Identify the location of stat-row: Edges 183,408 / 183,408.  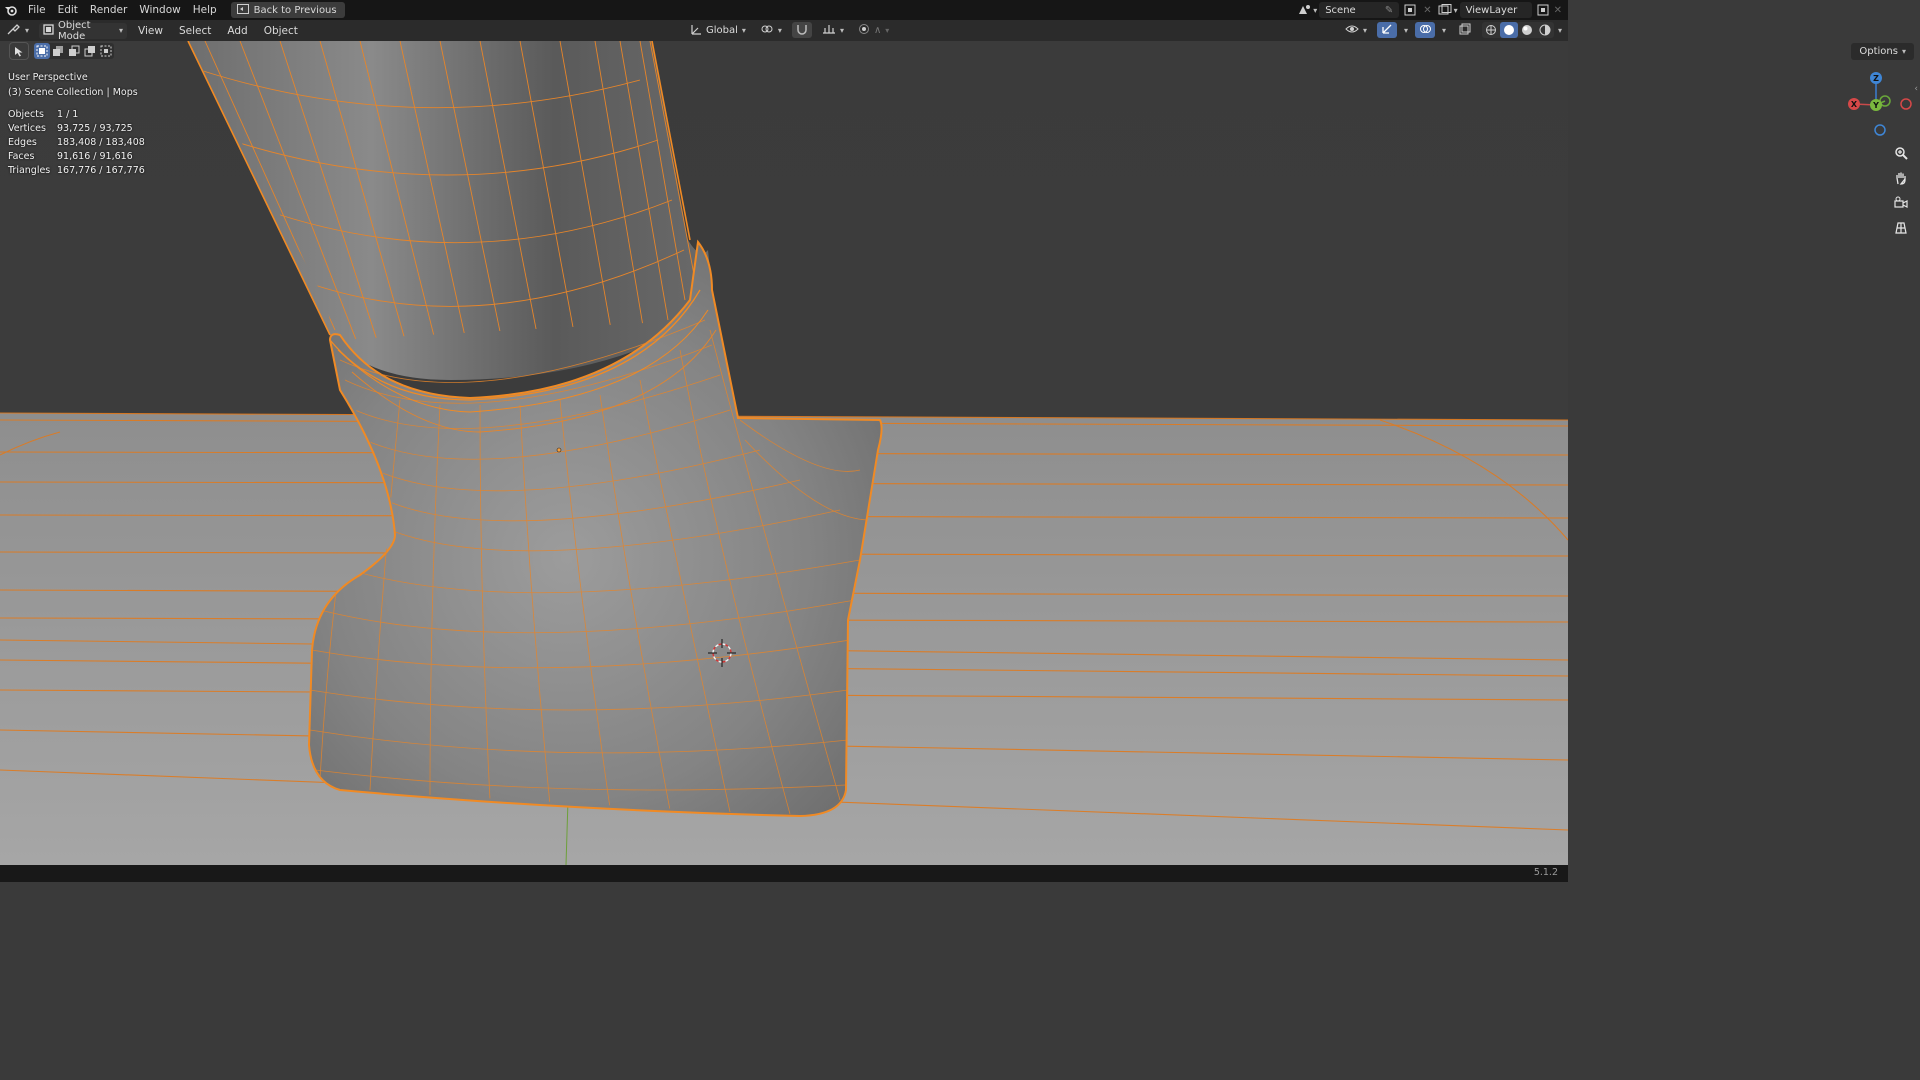
(76, 142).